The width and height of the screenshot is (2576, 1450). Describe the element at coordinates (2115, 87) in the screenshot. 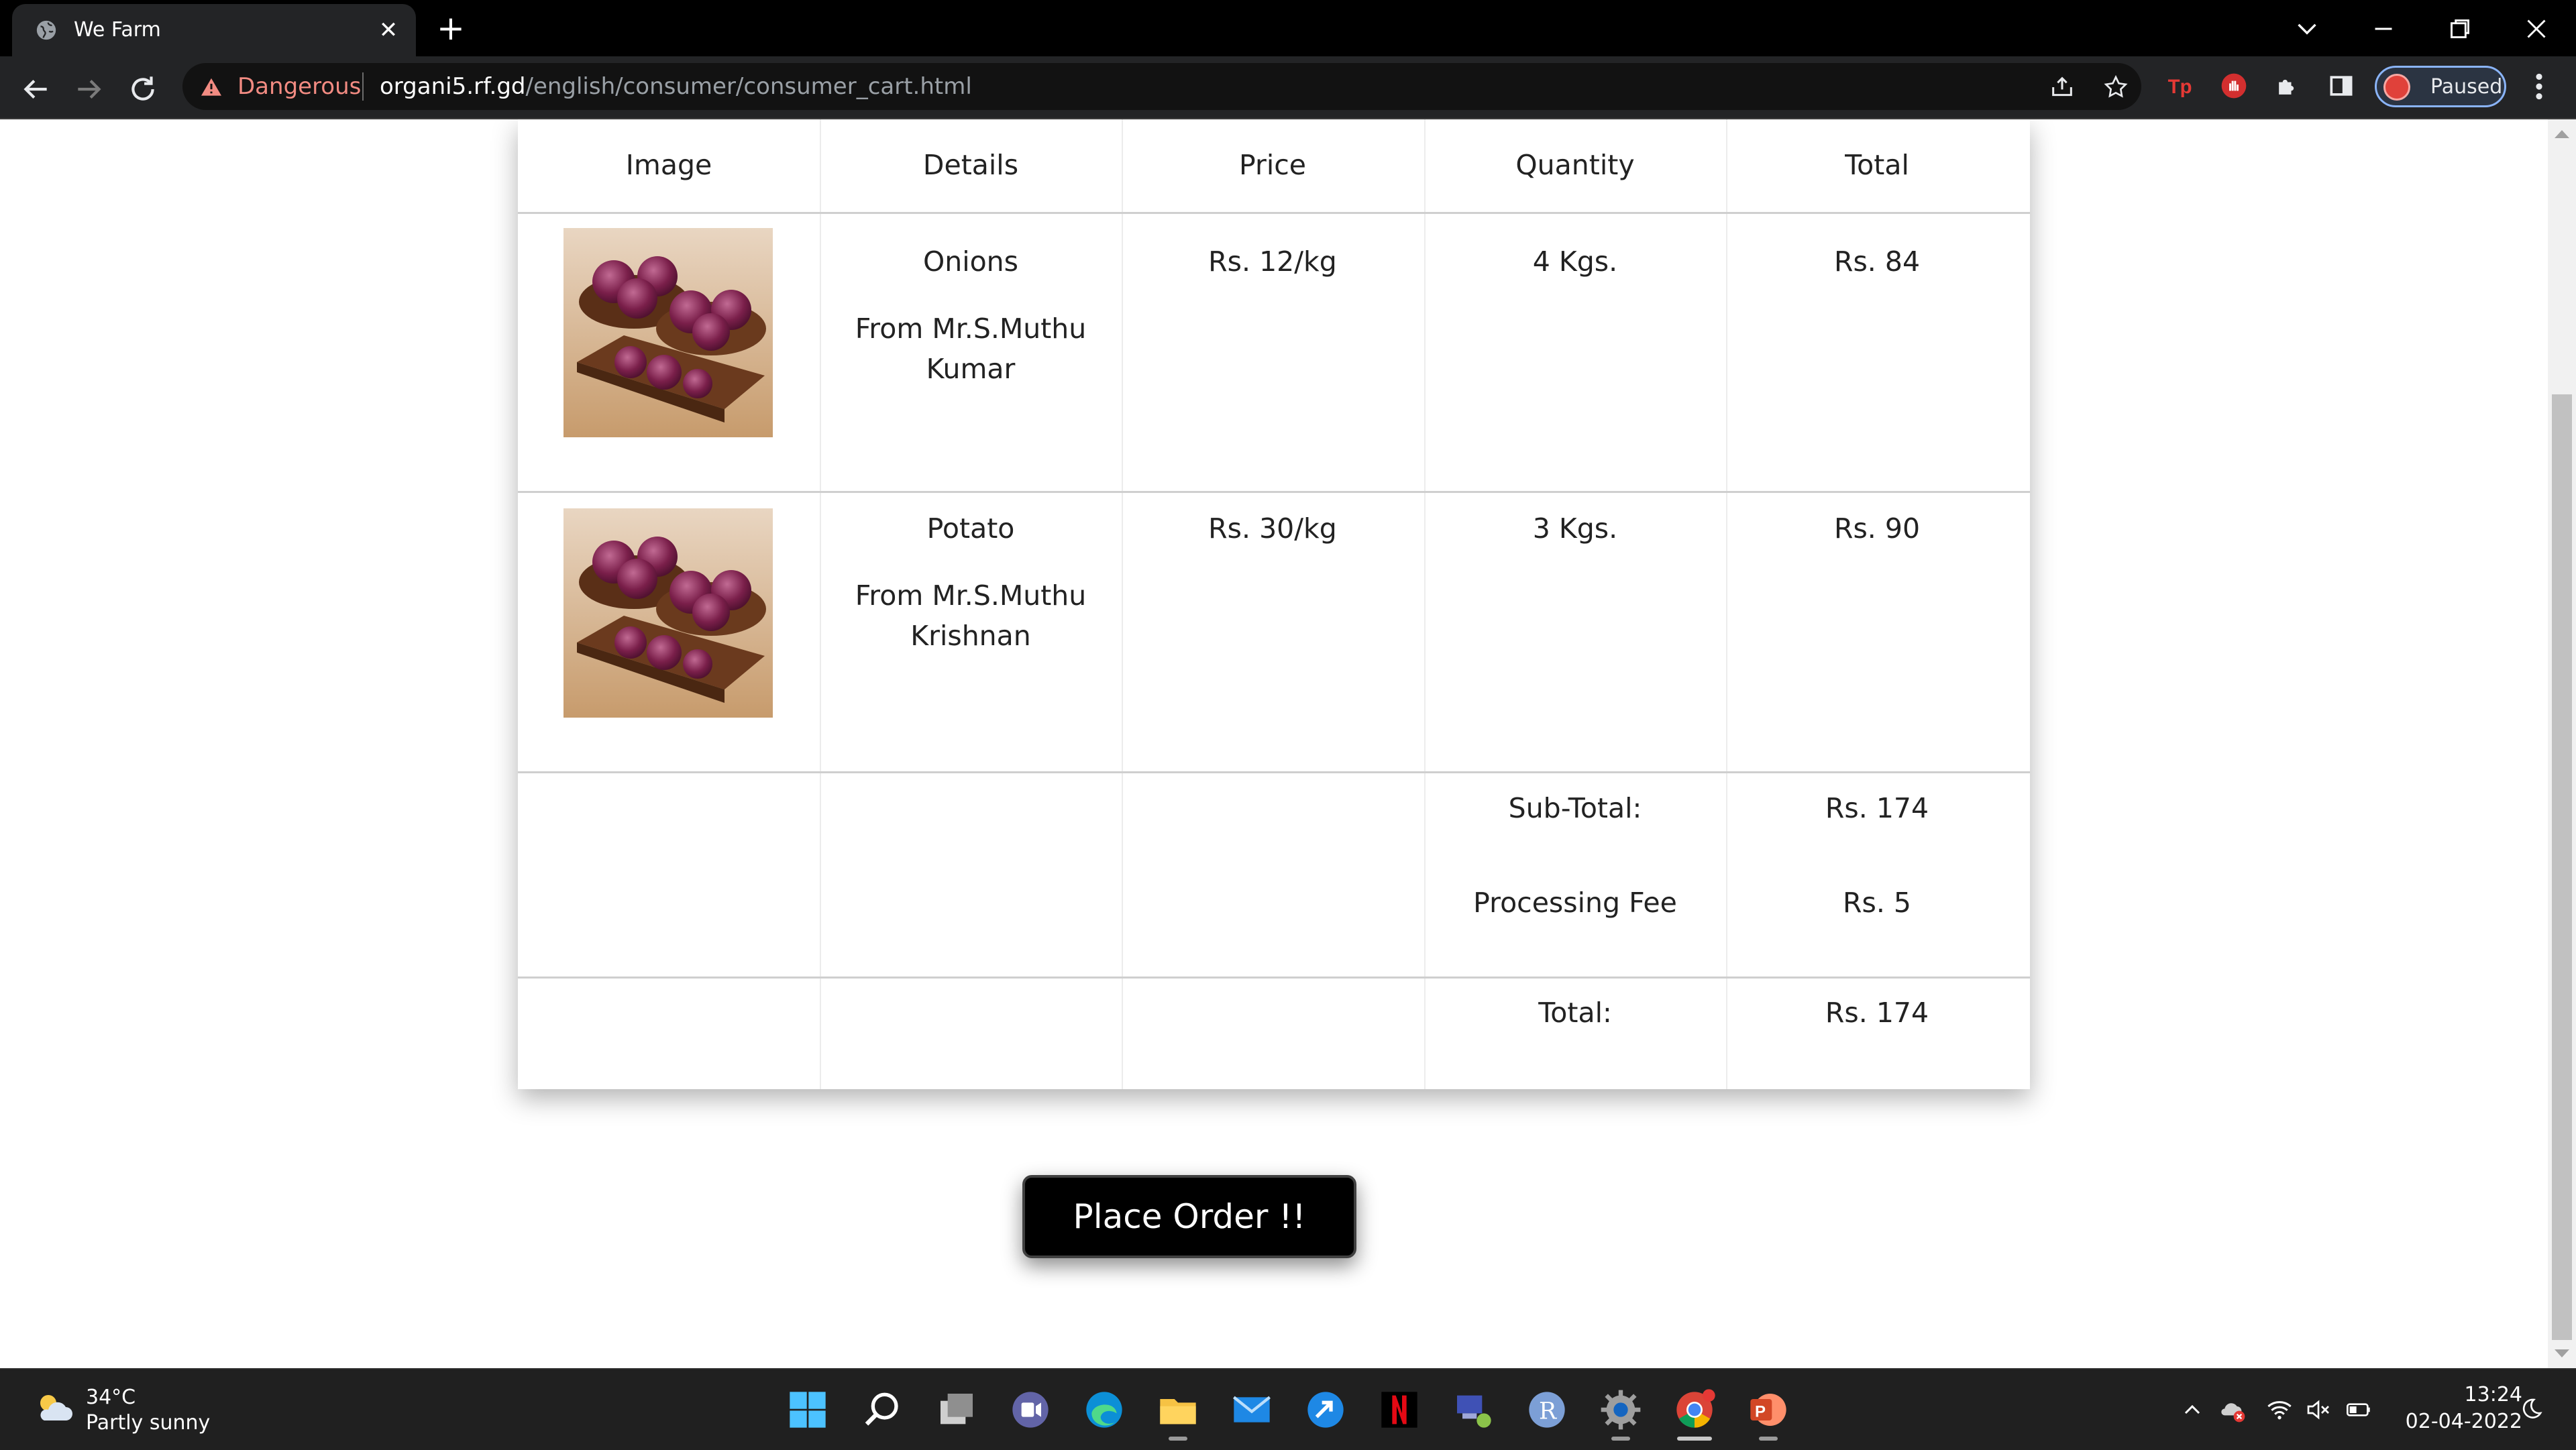

I see `bookmark-star-icon` at that location.